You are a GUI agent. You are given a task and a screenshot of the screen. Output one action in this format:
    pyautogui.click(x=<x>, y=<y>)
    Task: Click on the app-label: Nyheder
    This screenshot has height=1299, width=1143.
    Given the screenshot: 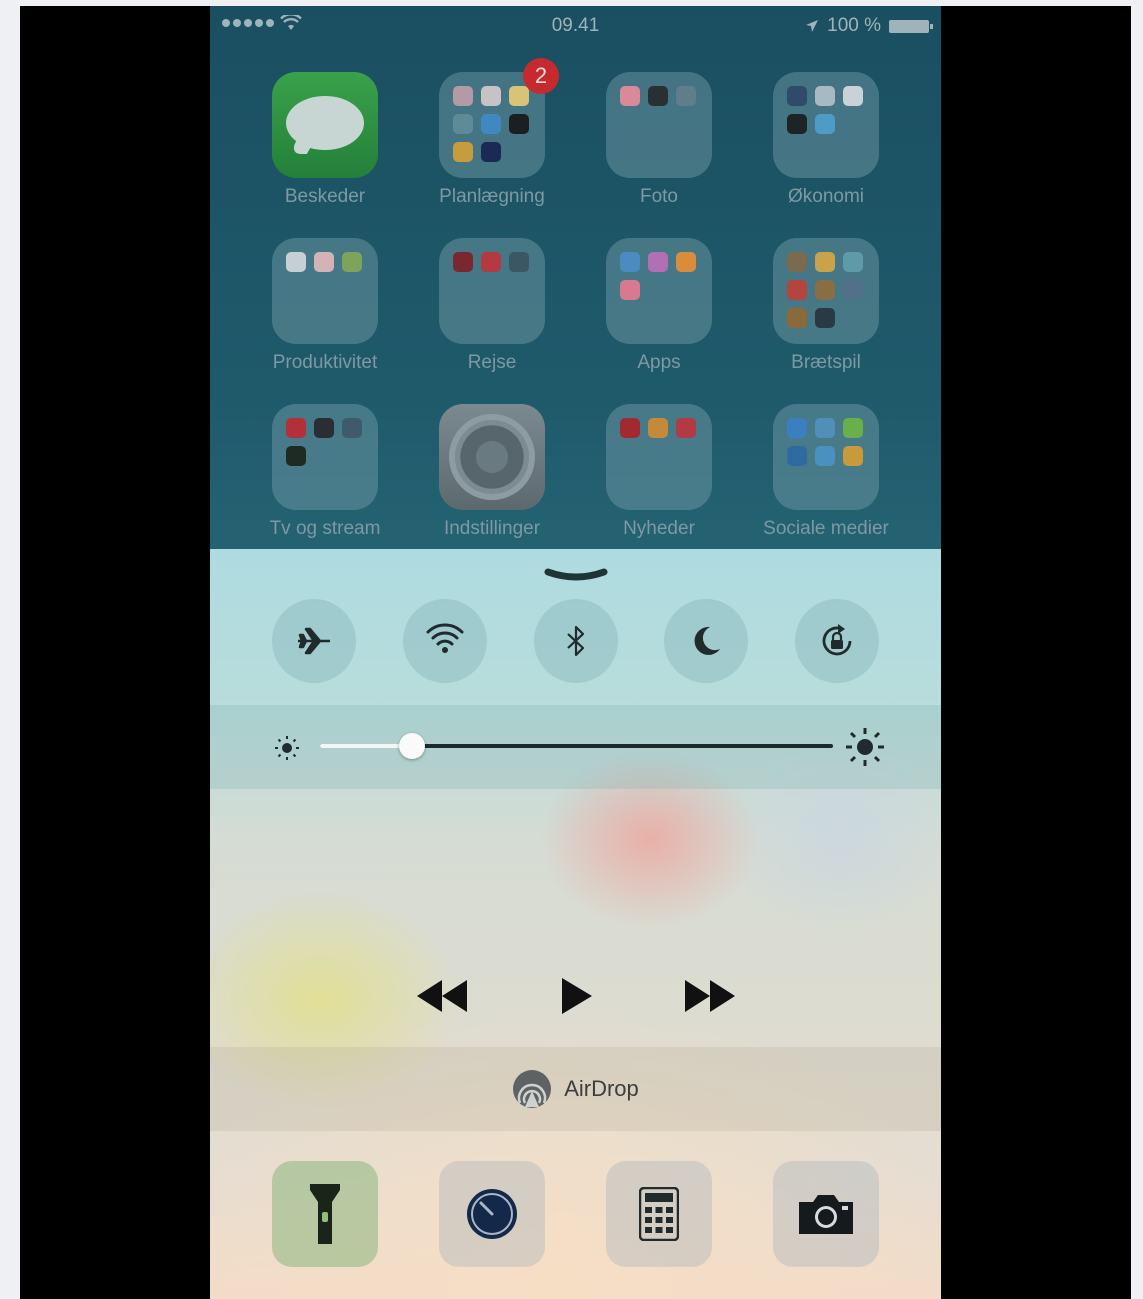 What is the action you would take?
    pyautogui.click(x=659, y=528)
    